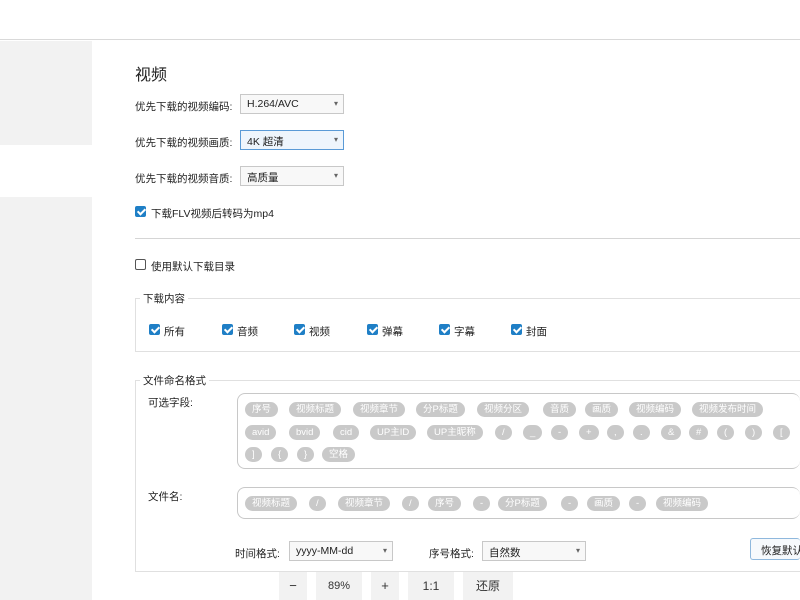 Image resolution: width=800 pixels, height=600 pixels. What do you see at coordinates (505, 553) in the screenshot?
I see `index-format-value: 自然数` at bounding box center [505, 553].